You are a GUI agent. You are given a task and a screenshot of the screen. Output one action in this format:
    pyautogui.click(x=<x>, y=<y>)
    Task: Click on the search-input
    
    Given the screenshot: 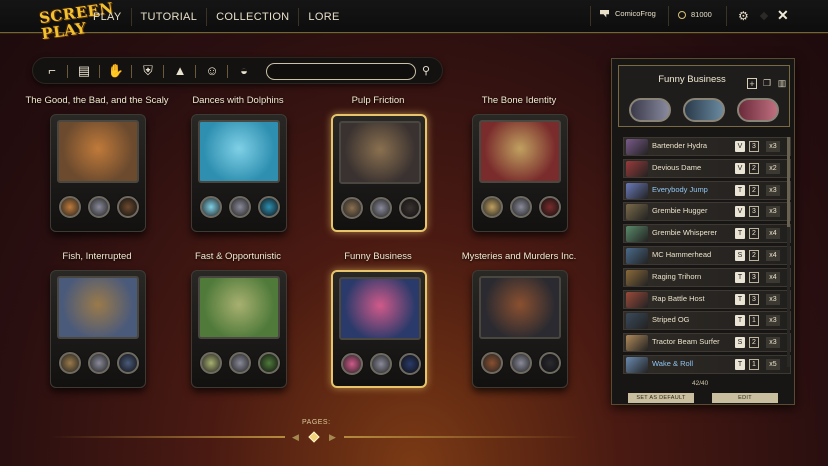 What is the action you would take?
    pyautogui.click(x=341, y=71)
    